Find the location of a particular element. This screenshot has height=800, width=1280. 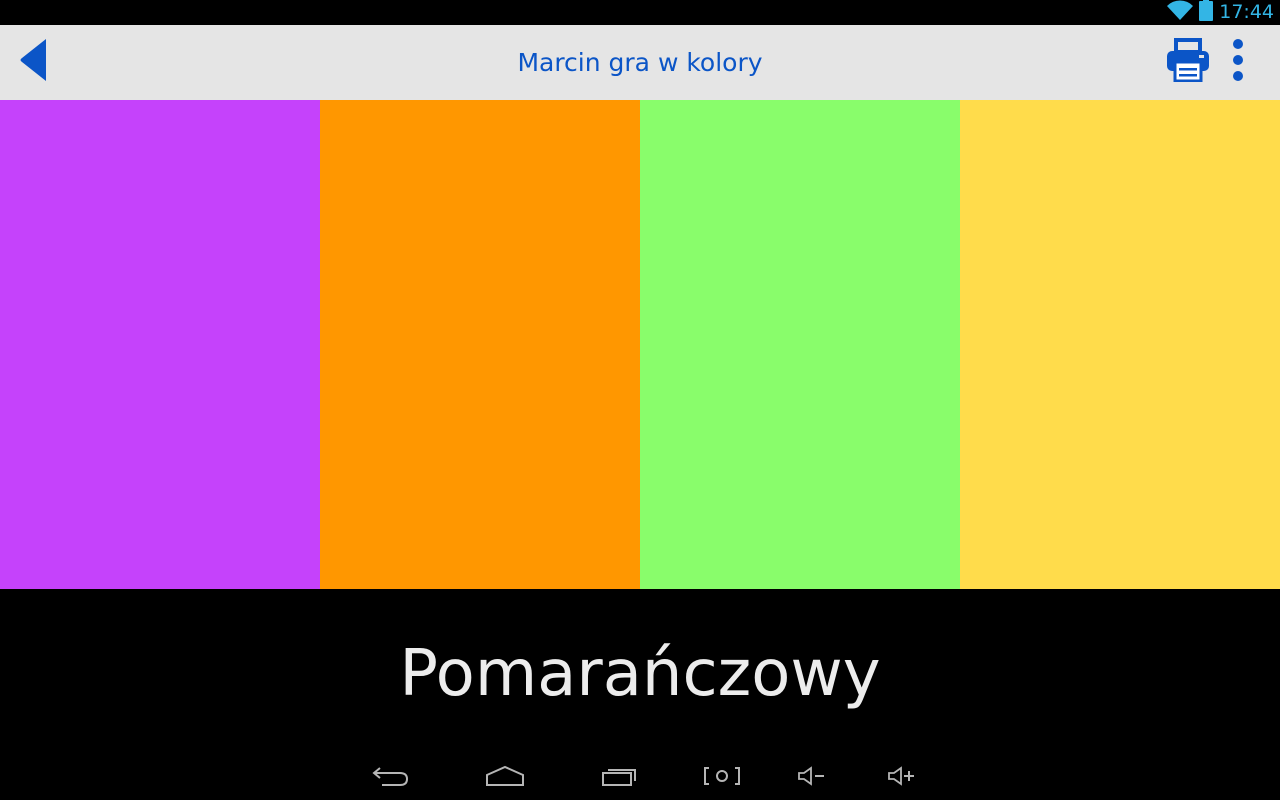

nav-volume-down-button is located at coordinates (812, 778).